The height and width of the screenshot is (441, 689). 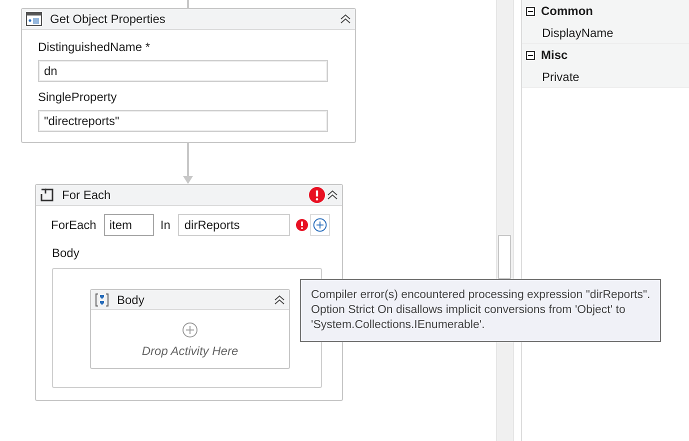 I want to click on collection-field: dirReports, so click(x=234, y=225).